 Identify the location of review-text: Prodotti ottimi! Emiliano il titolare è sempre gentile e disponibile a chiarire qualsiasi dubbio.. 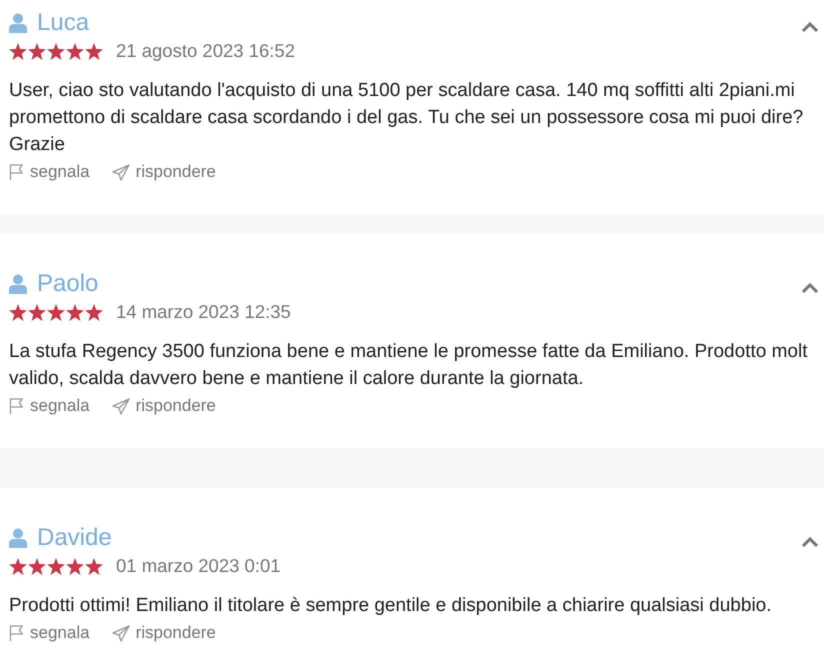
(391, 606).